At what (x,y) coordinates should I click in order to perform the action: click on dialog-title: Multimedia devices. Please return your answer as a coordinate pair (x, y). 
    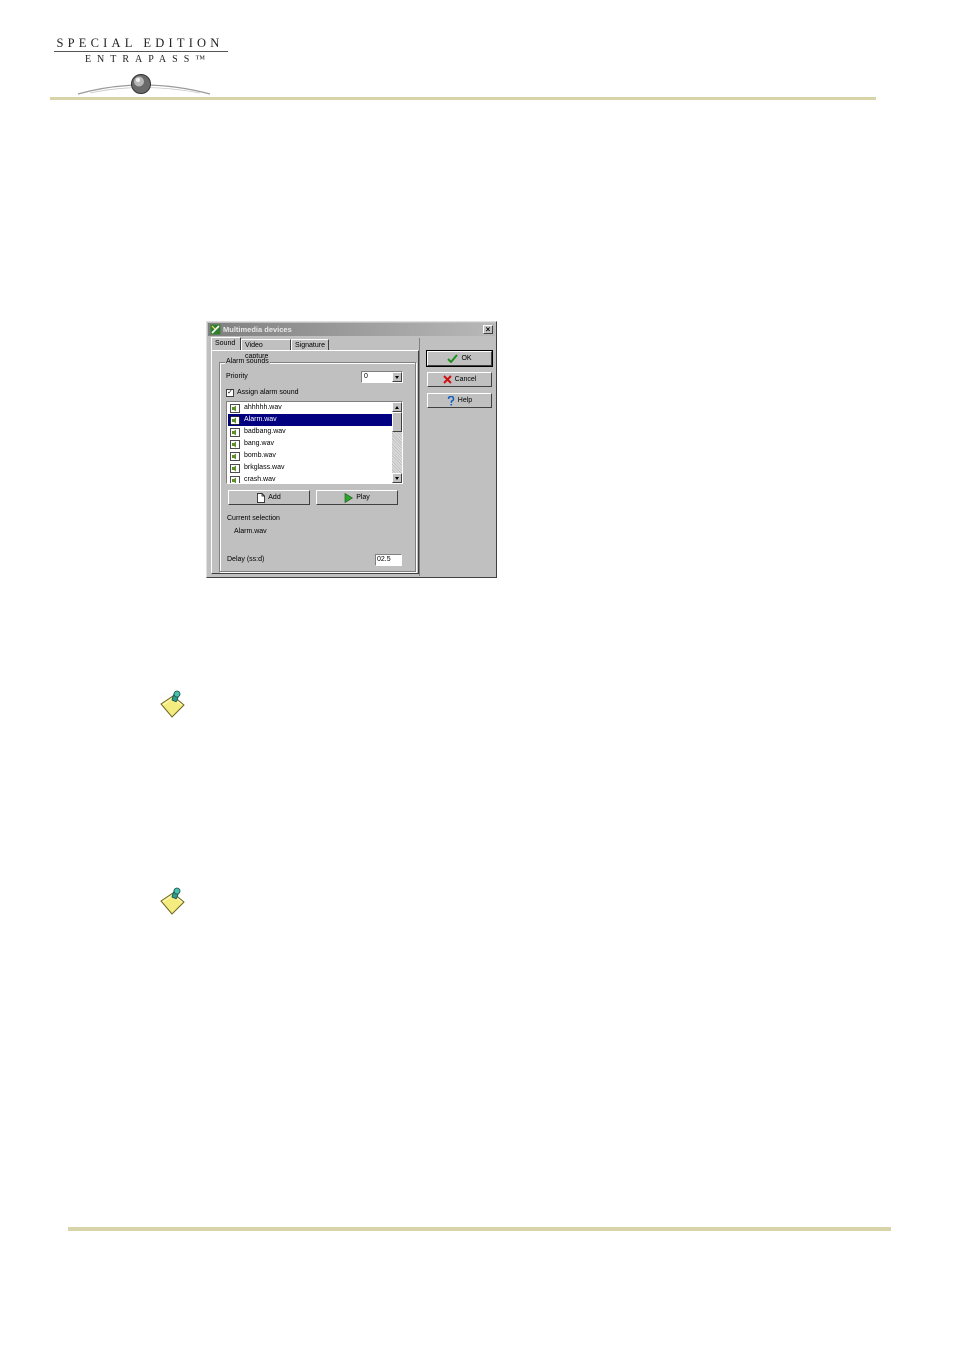
    Looking at the image, I should click on (257, 329).